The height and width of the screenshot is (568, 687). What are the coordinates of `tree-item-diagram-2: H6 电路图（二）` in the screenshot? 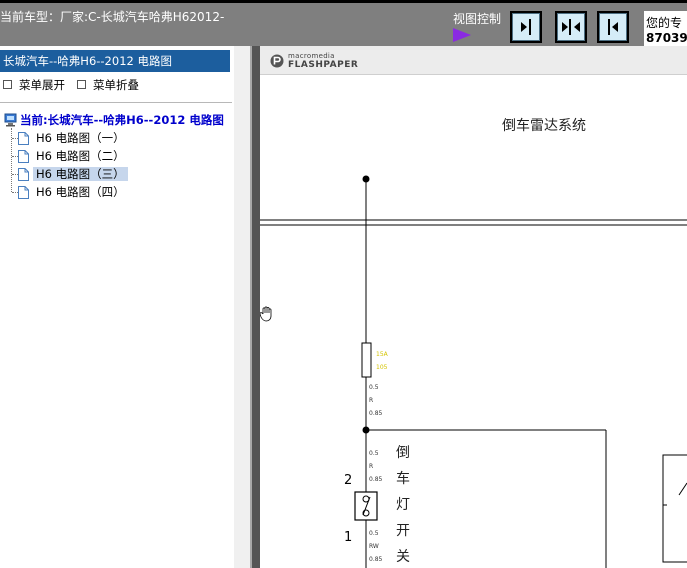 It's located at (73, 156).